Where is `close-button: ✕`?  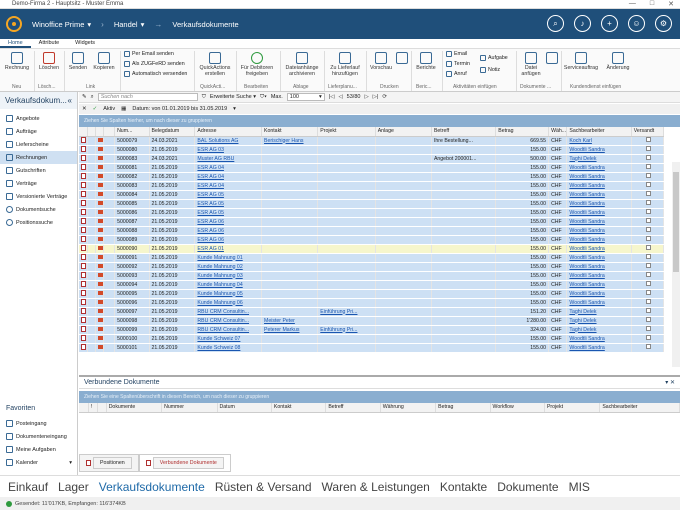
close-button: ✕ is located at coordinates (671, 4).